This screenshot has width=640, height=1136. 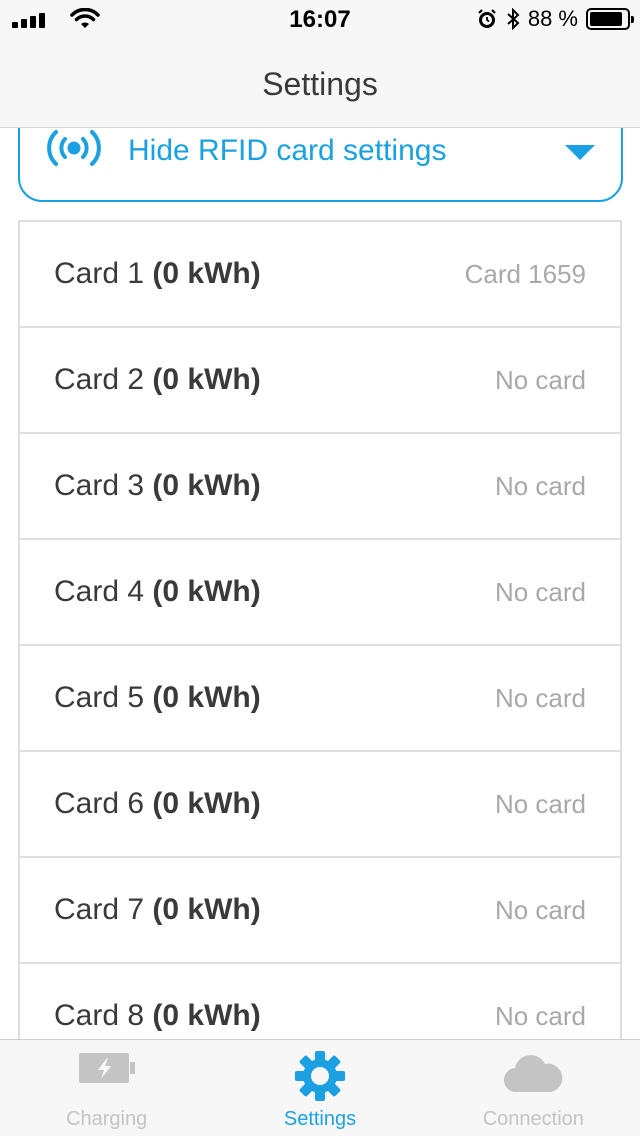 I want to click on tab-settings: Settings, so click(x=319, y=1088).